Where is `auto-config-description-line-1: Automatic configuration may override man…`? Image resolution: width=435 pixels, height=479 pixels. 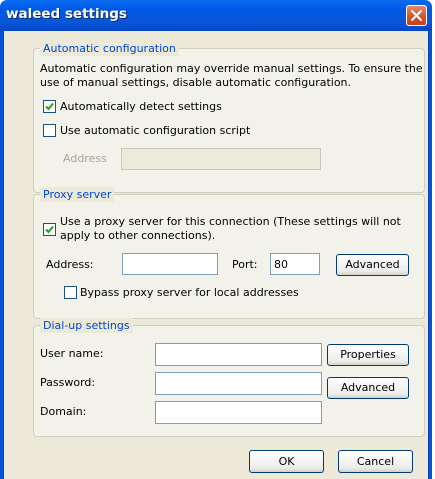
auto-config-description-line-1: Automatic configuration may override man… is located at coordinates (231, 68).